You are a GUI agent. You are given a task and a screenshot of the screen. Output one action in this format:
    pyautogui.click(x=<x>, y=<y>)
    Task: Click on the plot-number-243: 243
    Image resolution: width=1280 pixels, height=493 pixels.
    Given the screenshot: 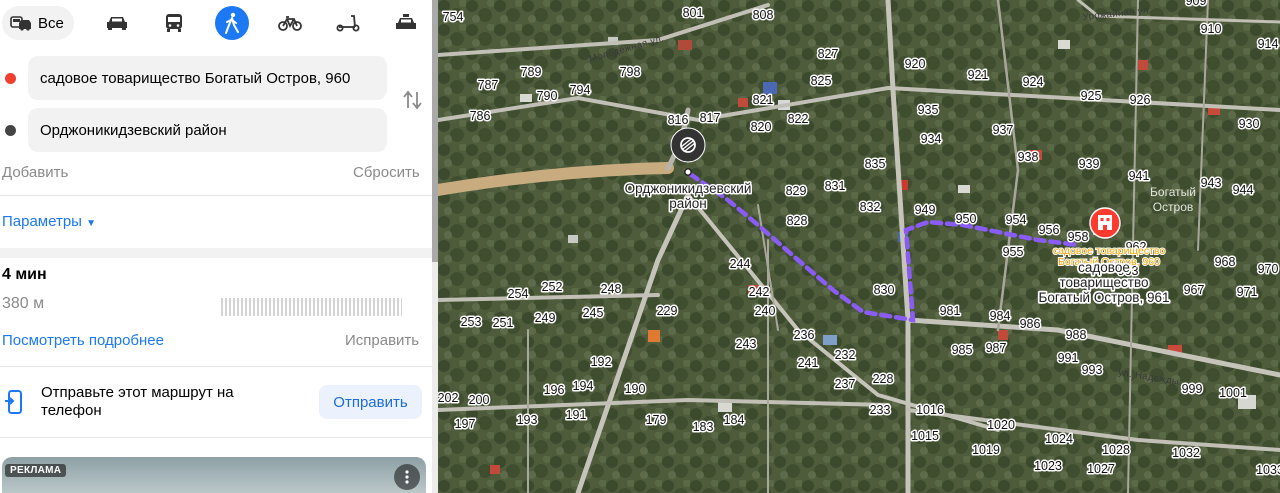 What is the action you would take?
    pyautogui.click(x=746, y=344)
    